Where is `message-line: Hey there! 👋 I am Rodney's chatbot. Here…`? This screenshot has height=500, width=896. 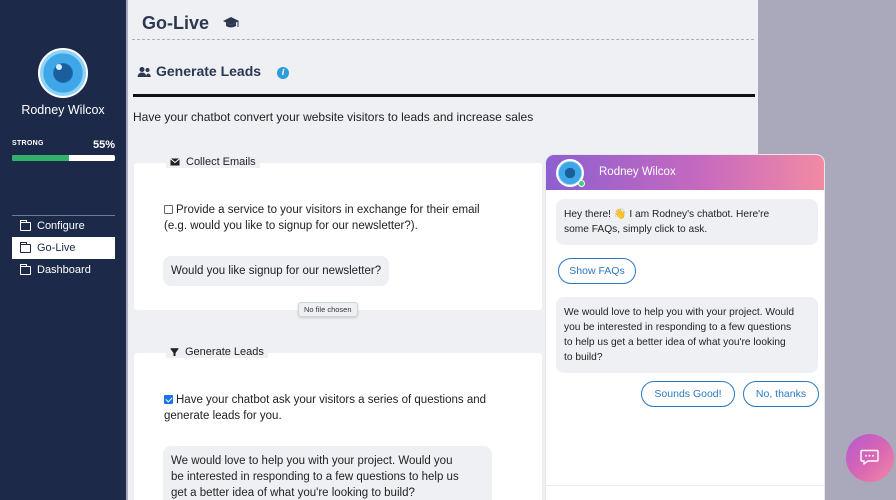 message-line: Hey there! 👋 I am Rodney's chatbot. Here… is located at coordinates (667, 214).